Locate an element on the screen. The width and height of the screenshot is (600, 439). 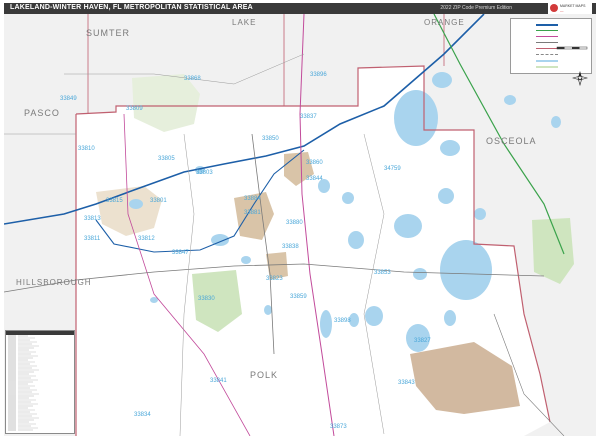
crooked-lake is located at coordinates (326, 324).